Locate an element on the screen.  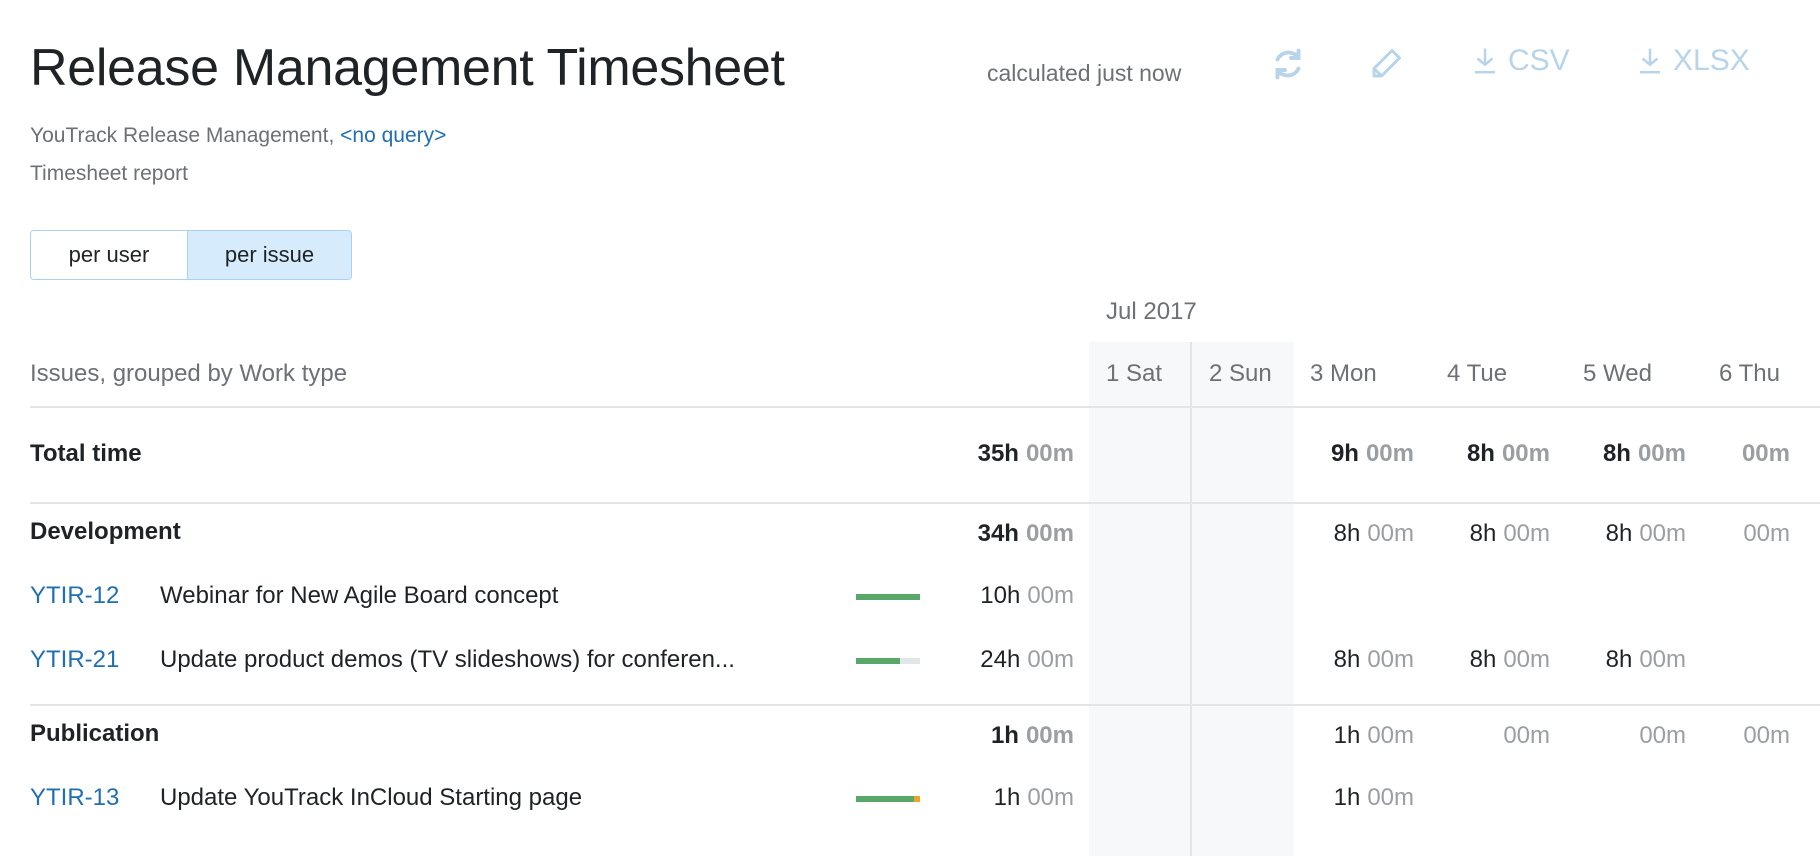
xlsx-label: XLSX is located at coordinates (1711, 60).